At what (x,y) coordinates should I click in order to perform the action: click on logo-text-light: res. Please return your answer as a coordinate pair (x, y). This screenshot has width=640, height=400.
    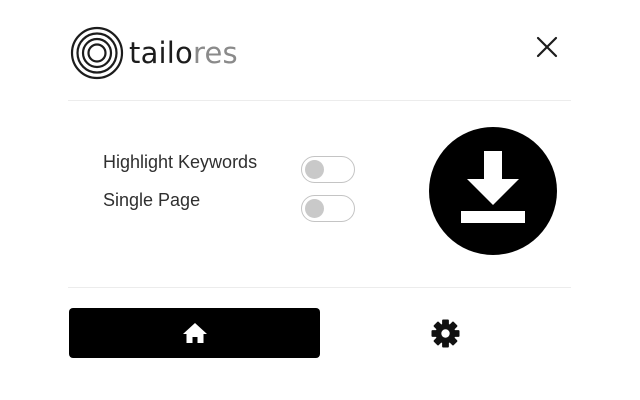
    Looking at the image, I should click on (215, 52).